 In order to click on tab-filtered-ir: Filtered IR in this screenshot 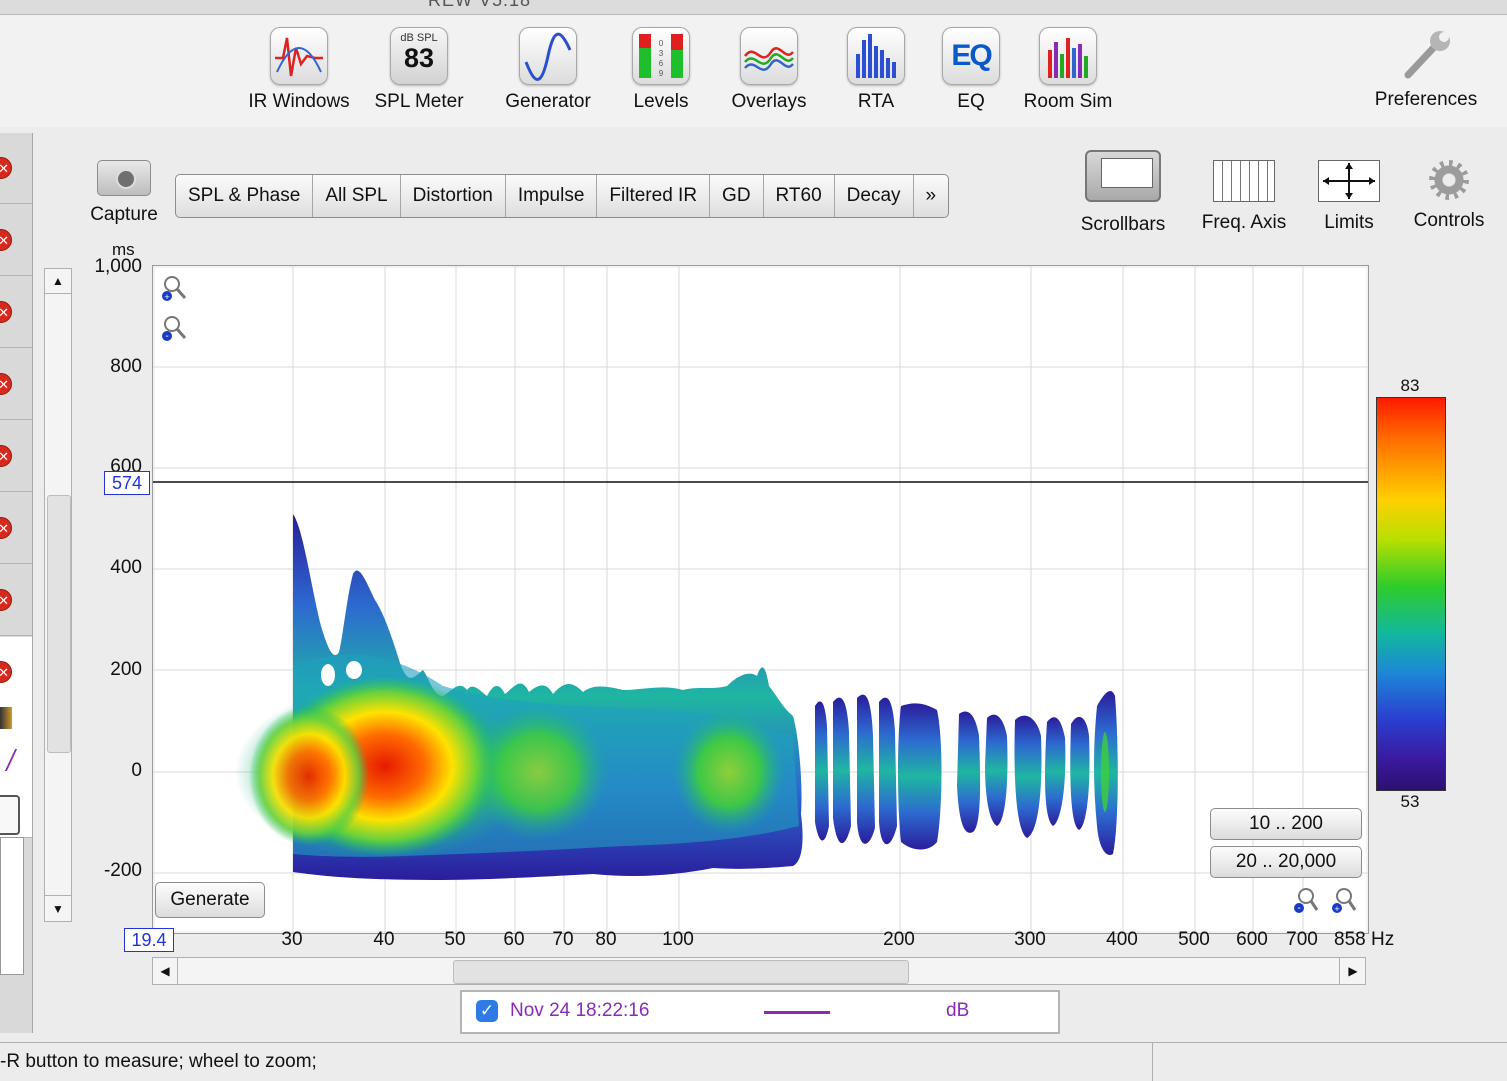, I will do `click(654, 196)`.